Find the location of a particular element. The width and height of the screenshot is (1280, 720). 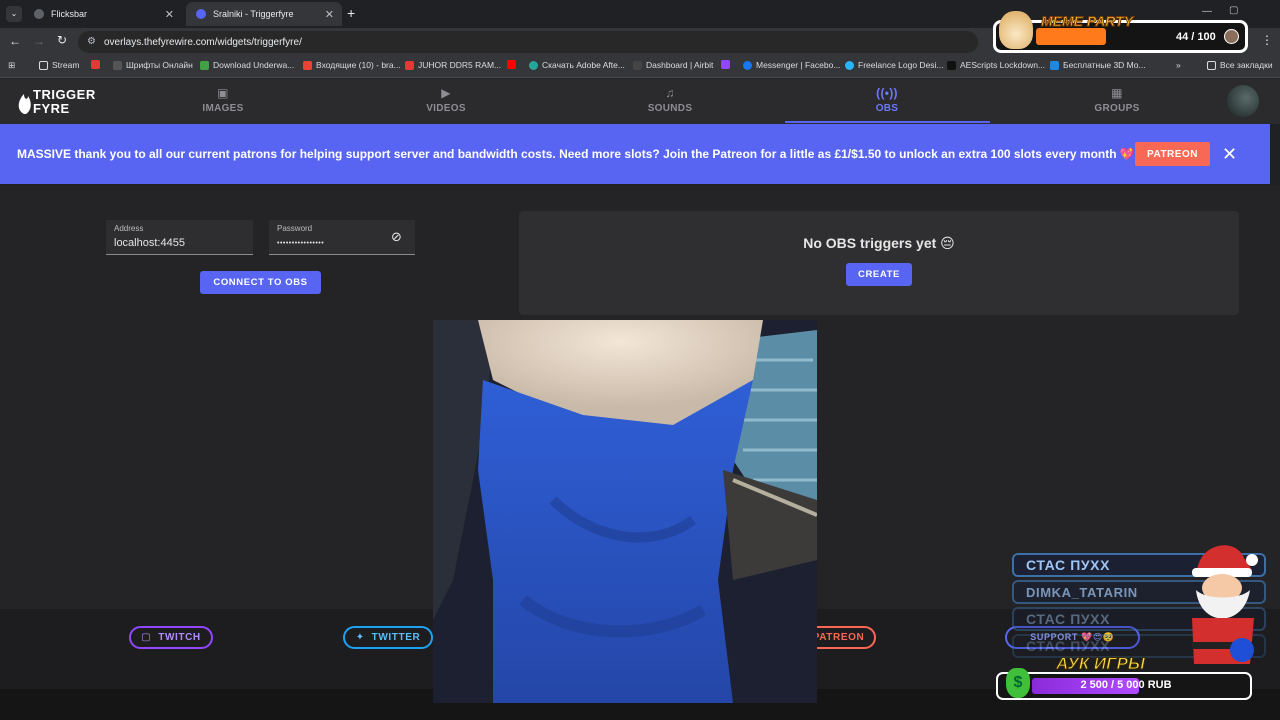

bookmark-item: Stream is located at coordinates (59, 65).